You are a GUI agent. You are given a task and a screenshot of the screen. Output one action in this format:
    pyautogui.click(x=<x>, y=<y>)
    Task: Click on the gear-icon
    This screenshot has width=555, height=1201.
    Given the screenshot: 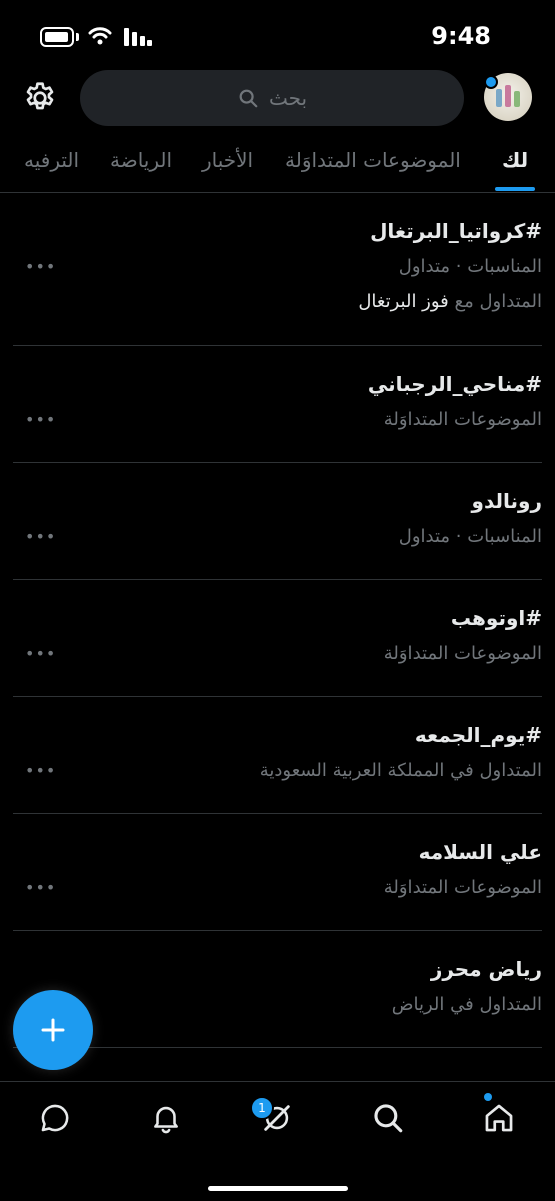 What is the action you would take?
    pyautogui.click(x=40, y=96)
    